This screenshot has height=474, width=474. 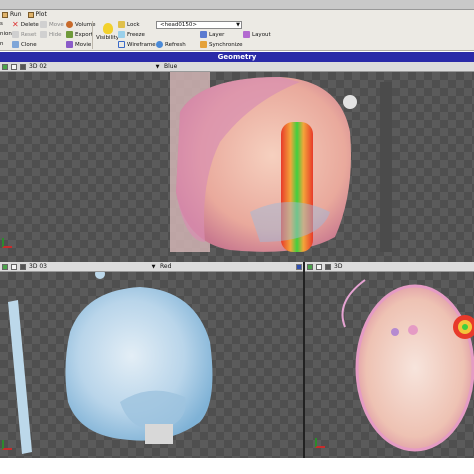 I want to click on view-name: 3D, so click(x=338, y=266).